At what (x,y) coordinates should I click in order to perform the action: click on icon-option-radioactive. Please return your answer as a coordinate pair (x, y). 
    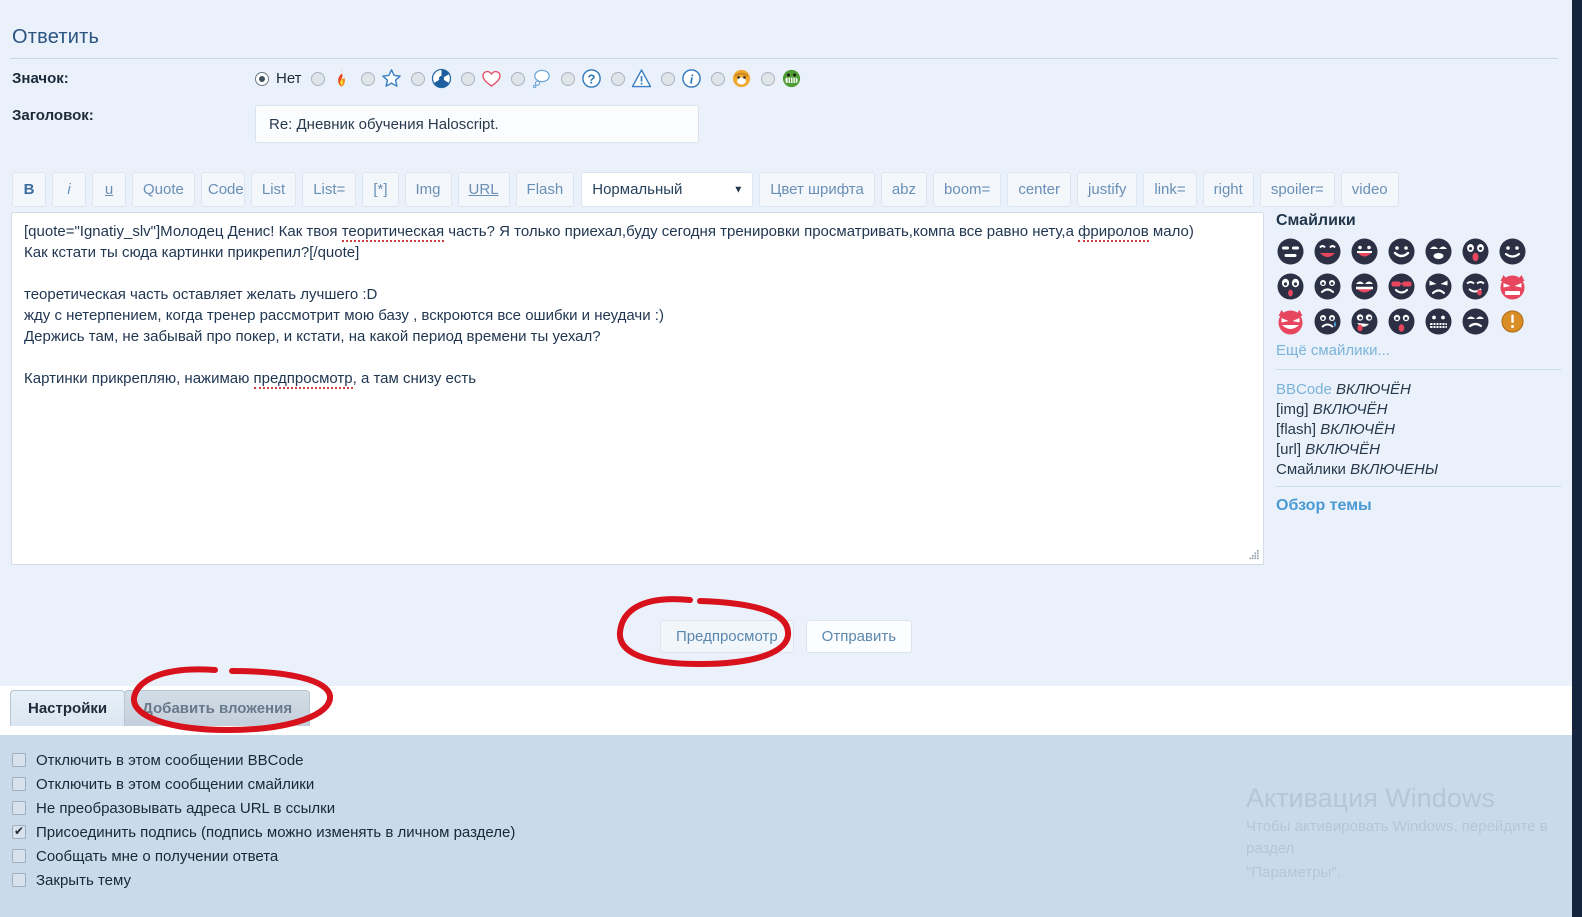
    Looking at the image, I should click on (431, 78).